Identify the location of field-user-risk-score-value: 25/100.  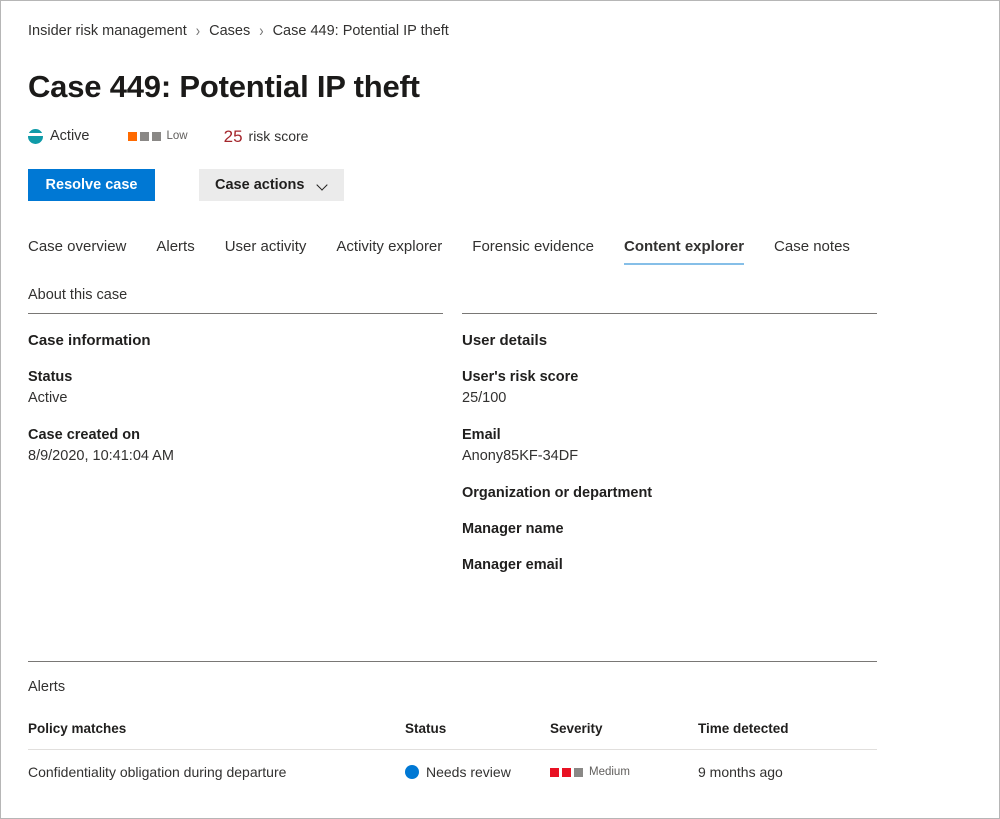
(484, 398).